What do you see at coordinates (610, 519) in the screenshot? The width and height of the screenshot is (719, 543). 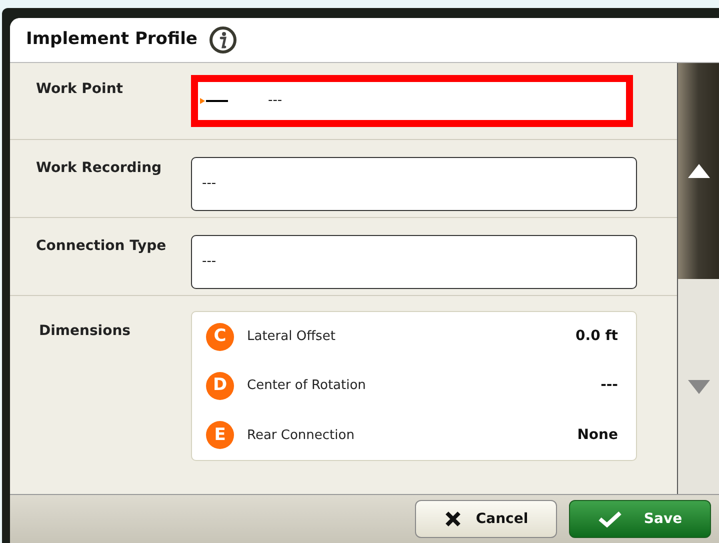 I see `checkmark-icon` at bounding box center [610, 519].